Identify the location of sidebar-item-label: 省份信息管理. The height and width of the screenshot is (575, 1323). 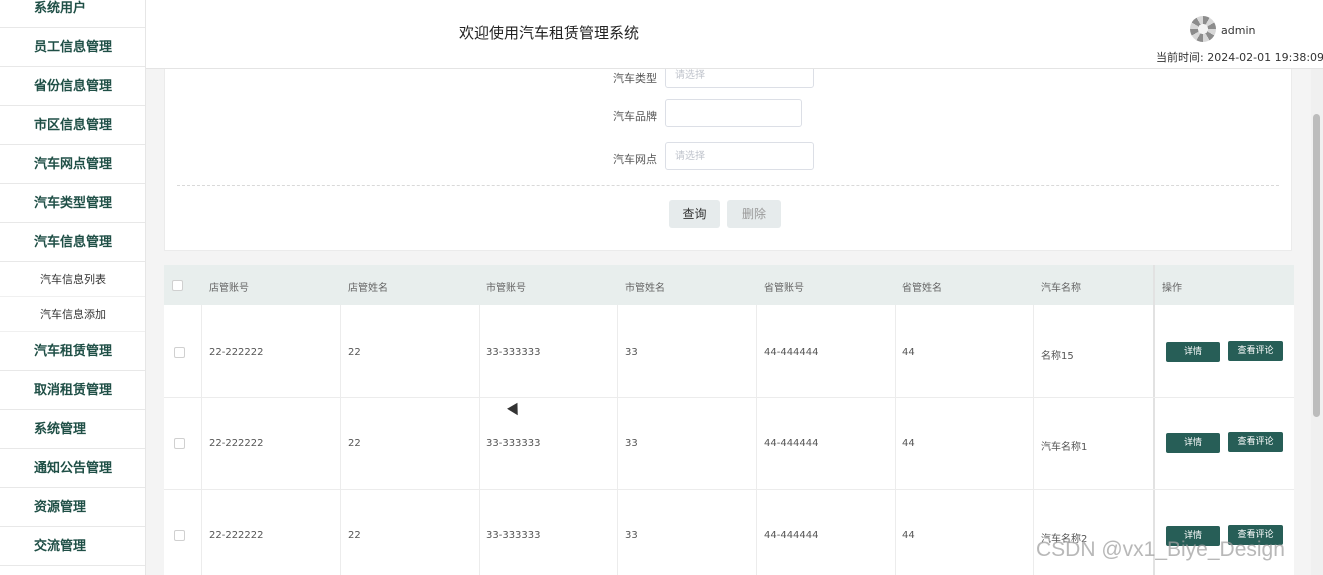
(73, 86).